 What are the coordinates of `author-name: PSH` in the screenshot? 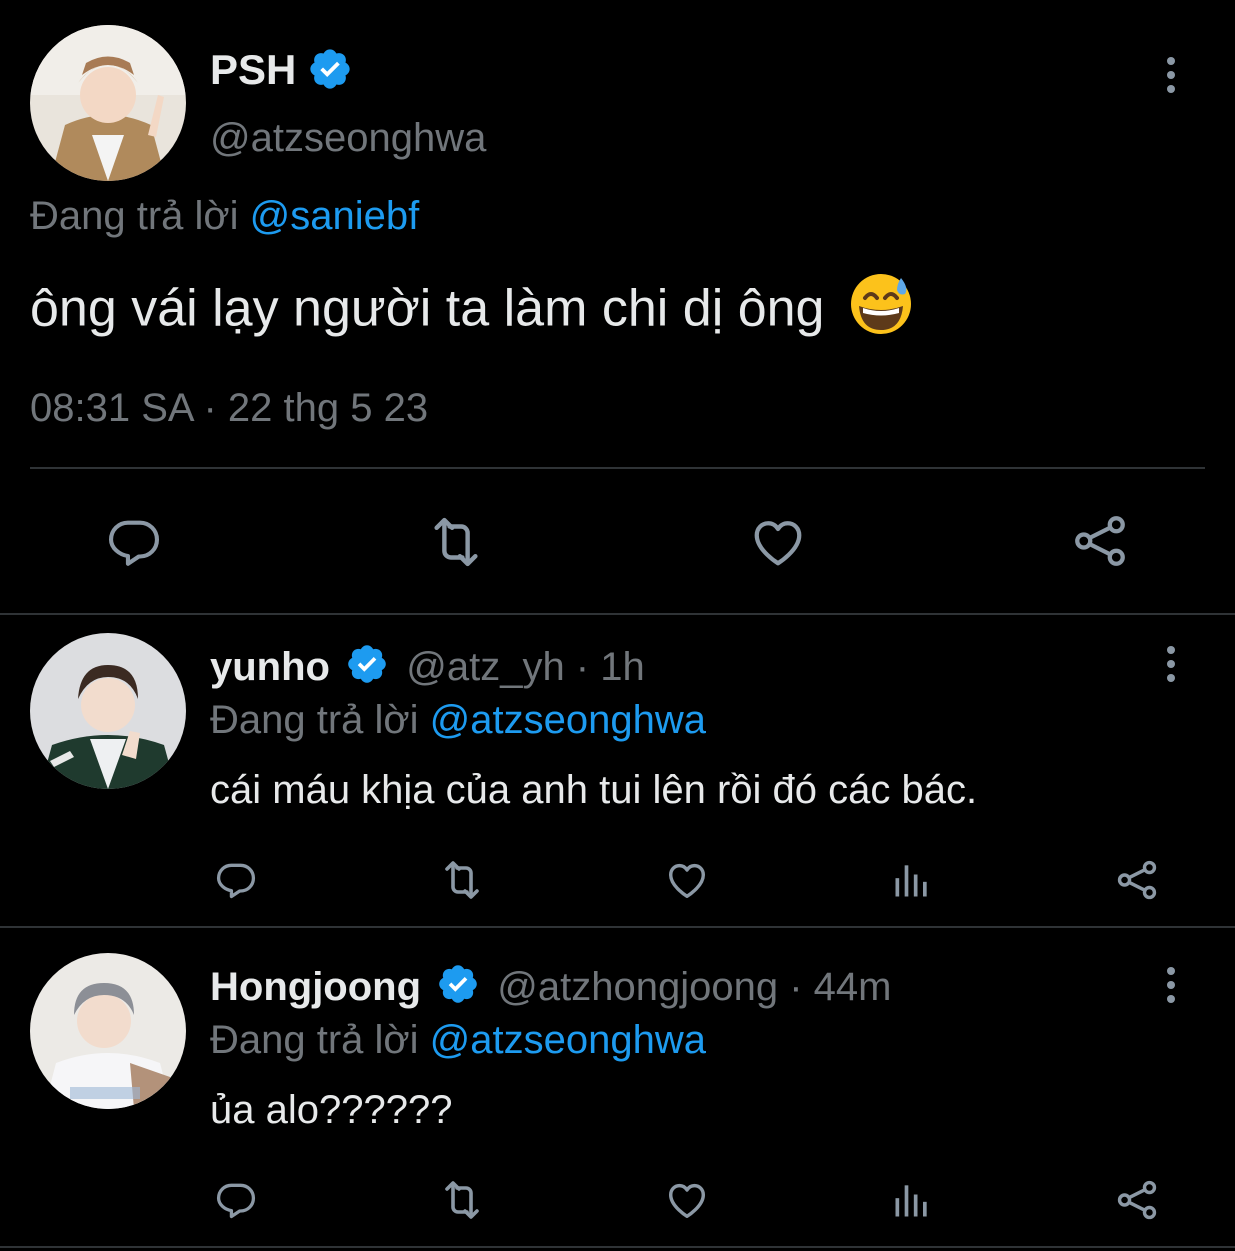 It's located at (253, 69).